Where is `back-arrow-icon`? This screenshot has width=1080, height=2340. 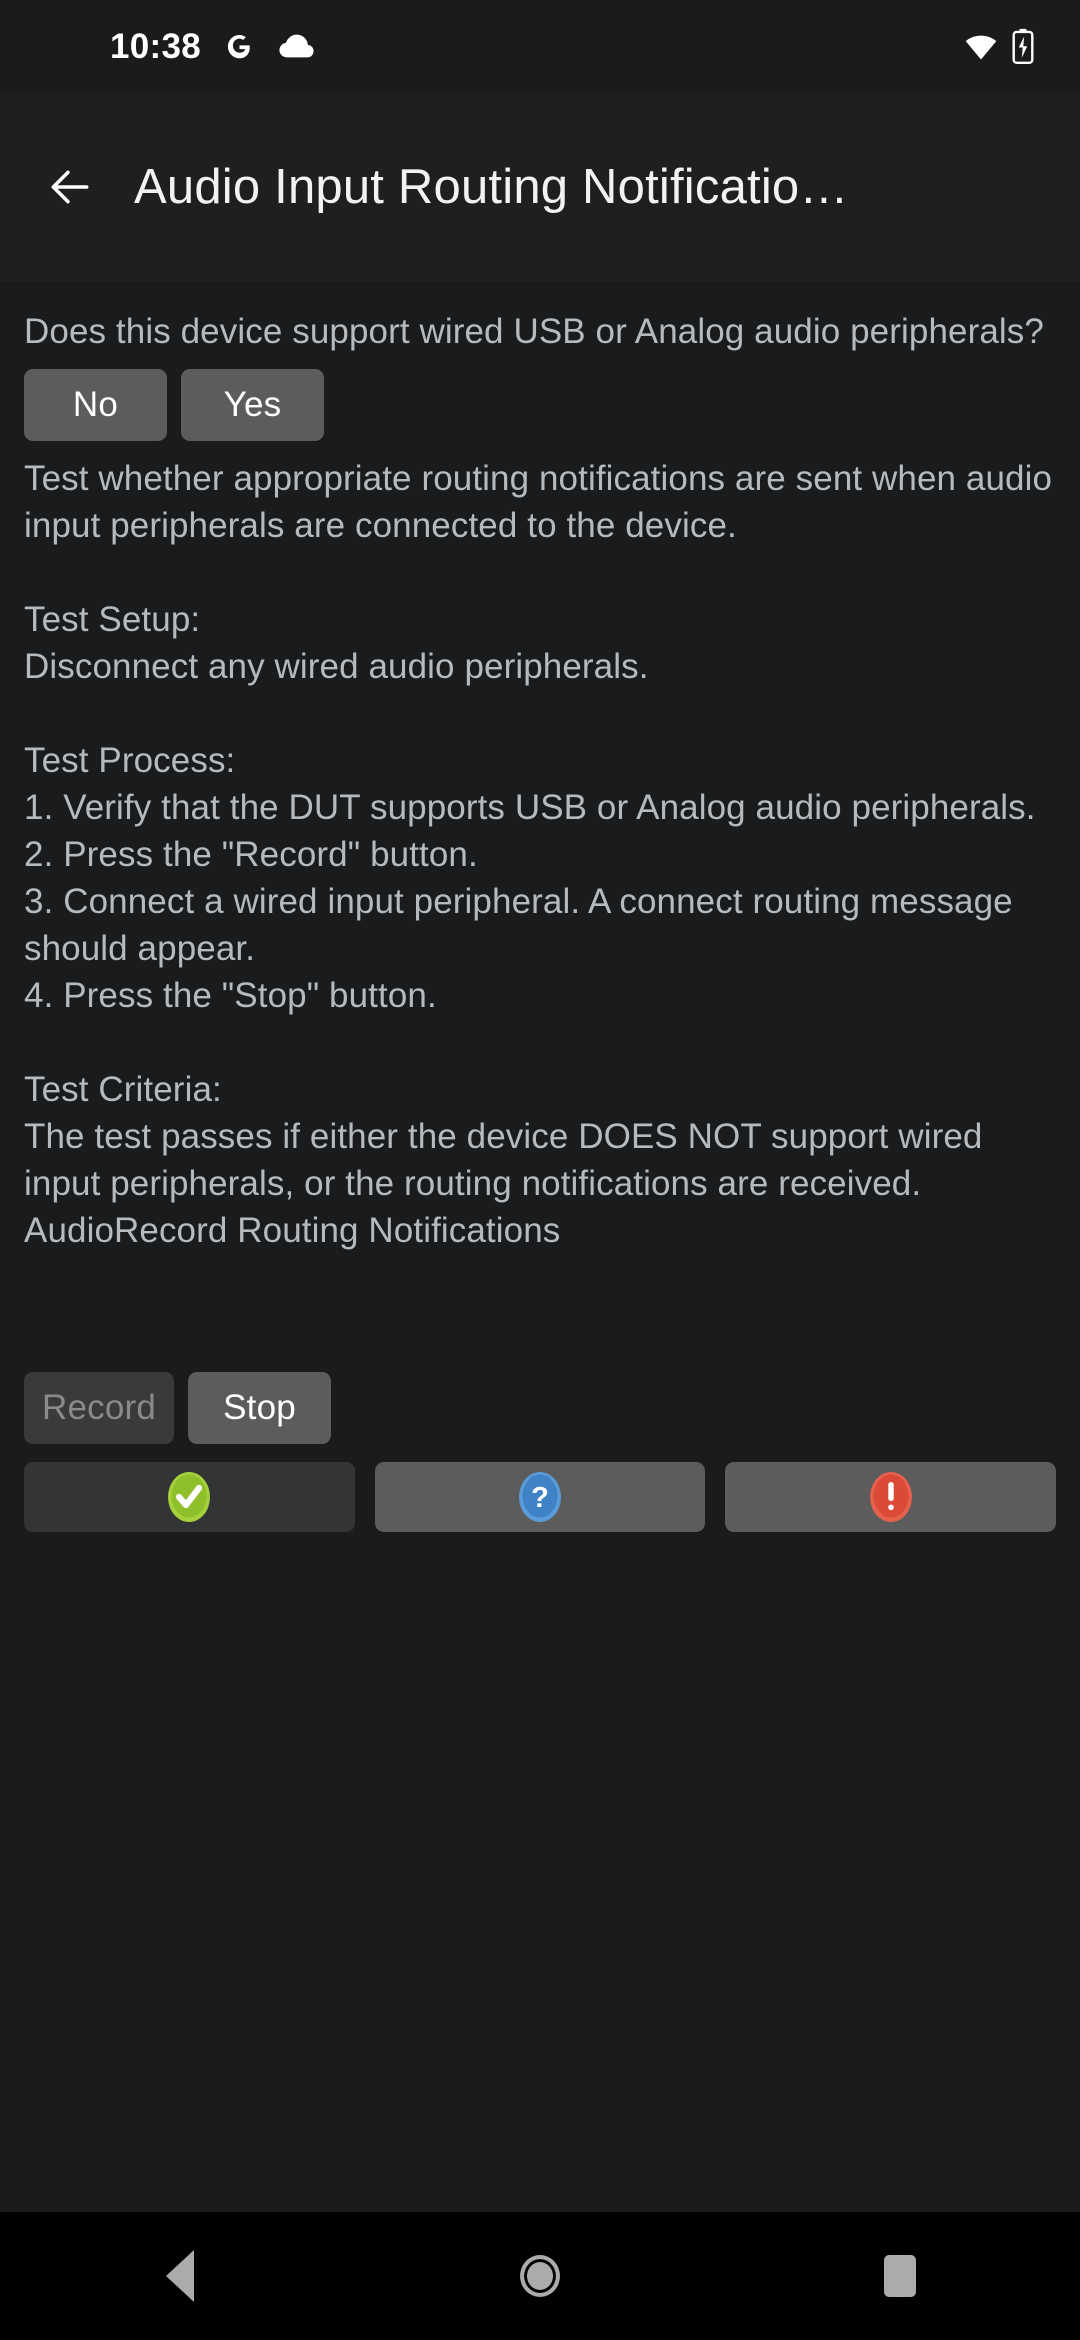 back-arrow-icon is located at coordinates (70, 187).